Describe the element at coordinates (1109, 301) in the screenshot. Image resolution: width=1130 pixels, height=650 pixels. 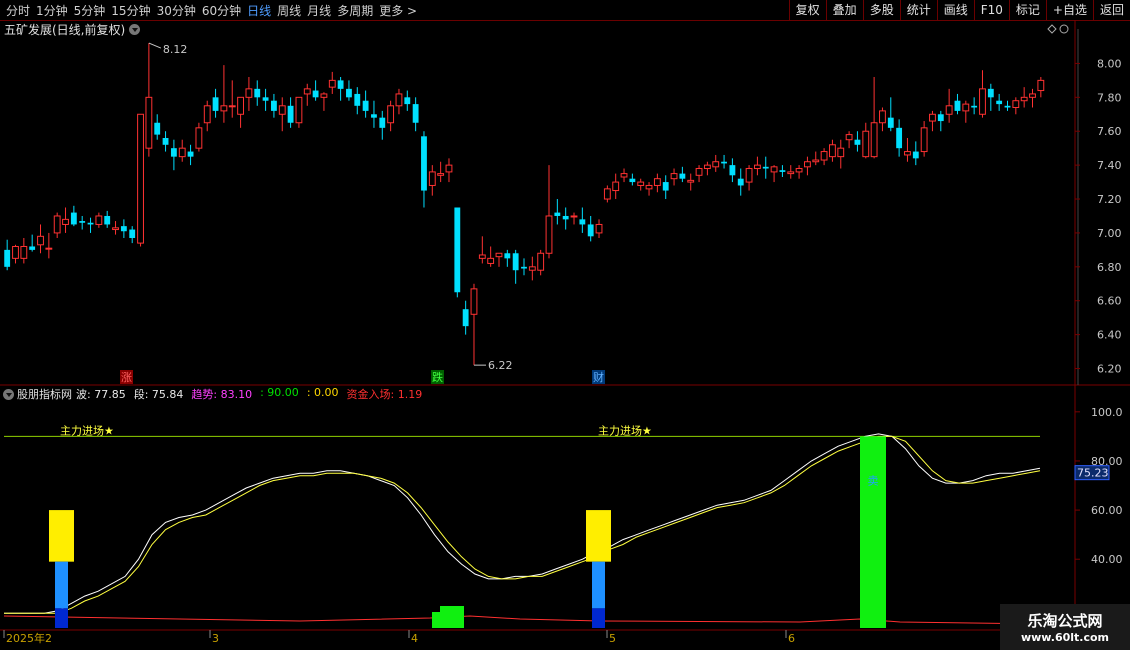
I see `price-axis-label: 6.60` at that location.